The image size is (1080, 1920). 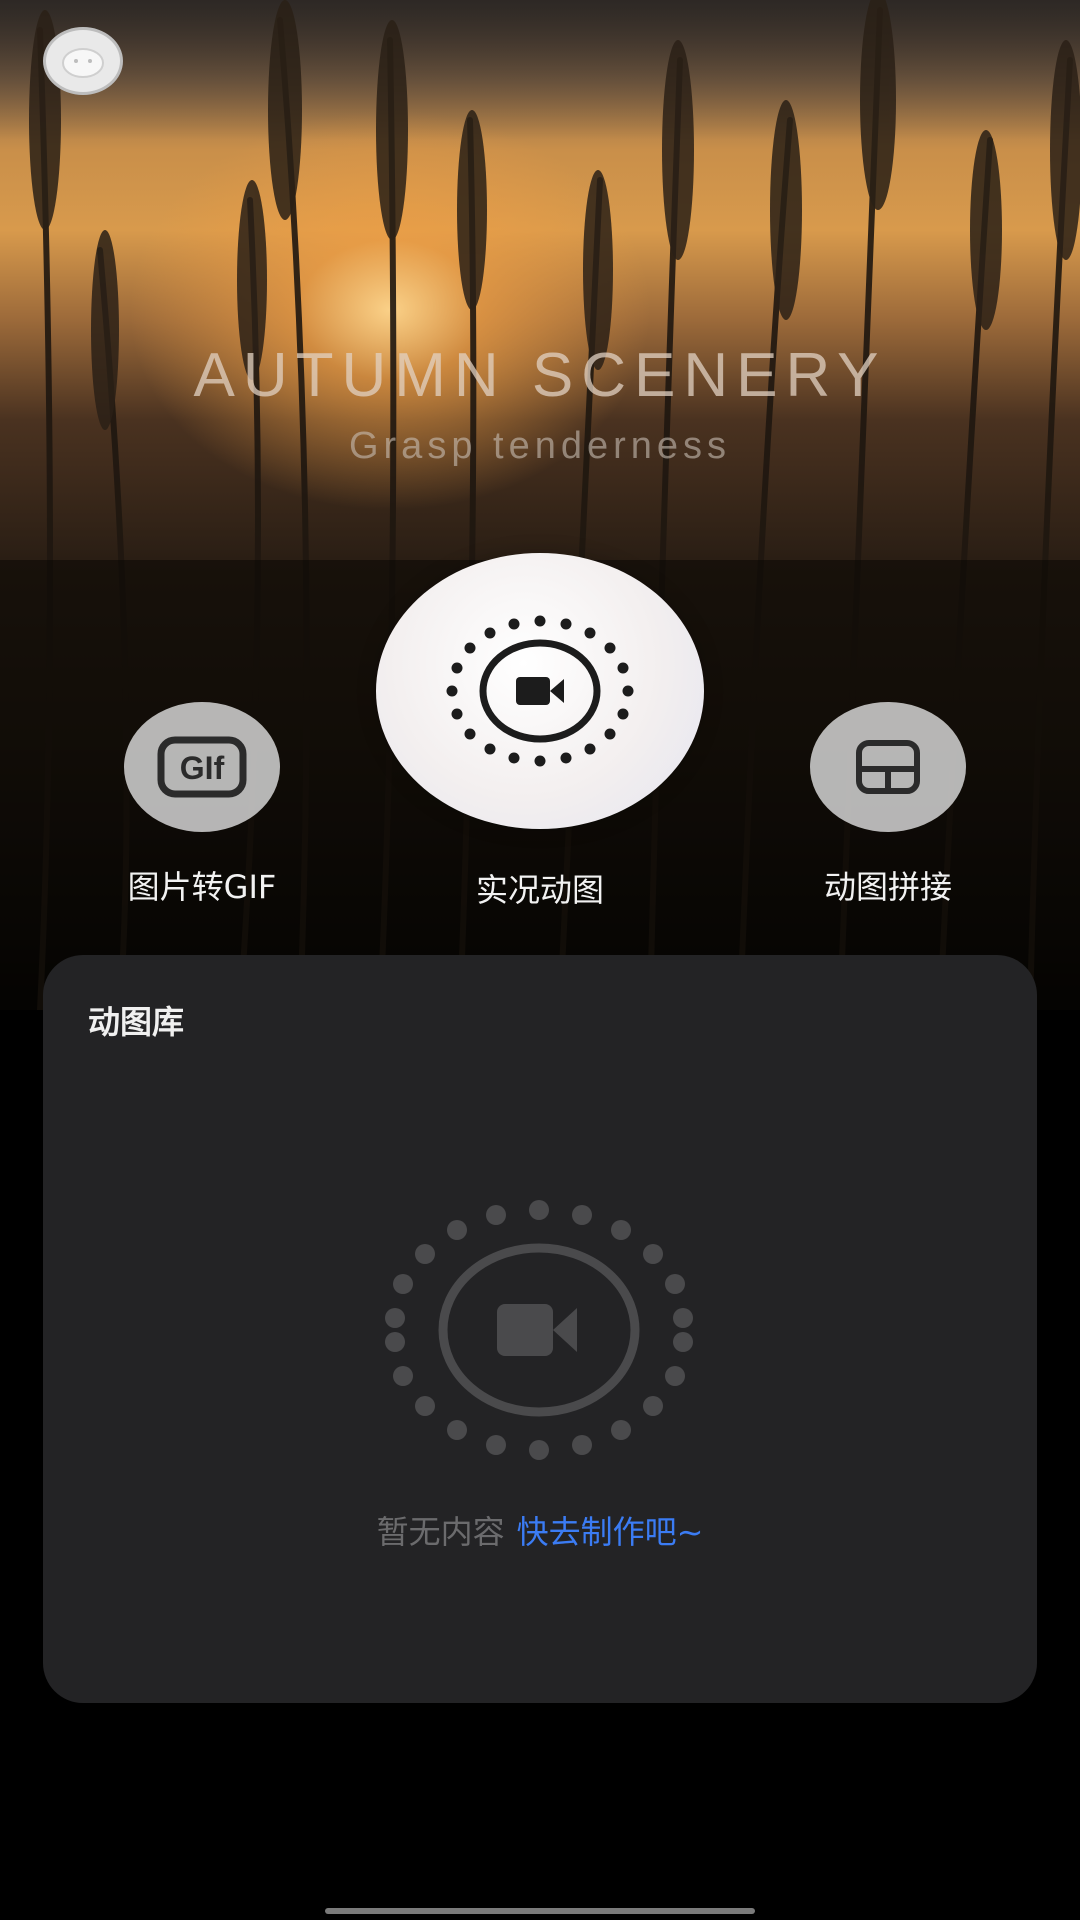 I want to click on image-to-gif-button: GIf, so click(x=202, y=767).